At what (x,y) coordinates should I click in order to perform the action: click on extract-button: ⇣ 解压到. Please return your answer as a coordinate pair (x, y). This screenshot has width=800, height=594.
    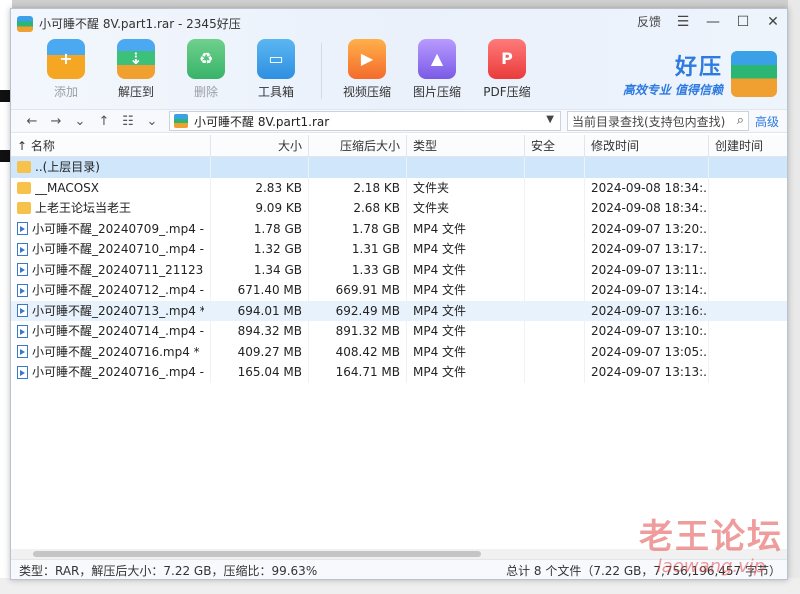
    Looking at the image, I should click on (136, 69).